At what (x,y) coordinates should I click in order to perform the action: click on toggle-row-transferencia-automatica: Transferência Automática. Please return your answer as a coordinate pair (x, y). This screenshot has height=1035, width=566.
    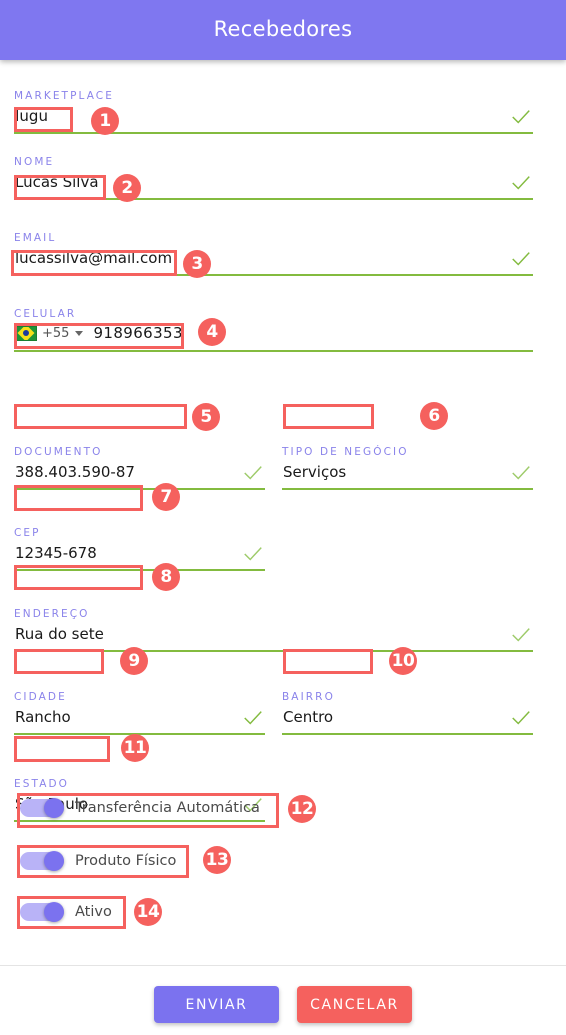
    Looking at the image, I should click on (140, 808).